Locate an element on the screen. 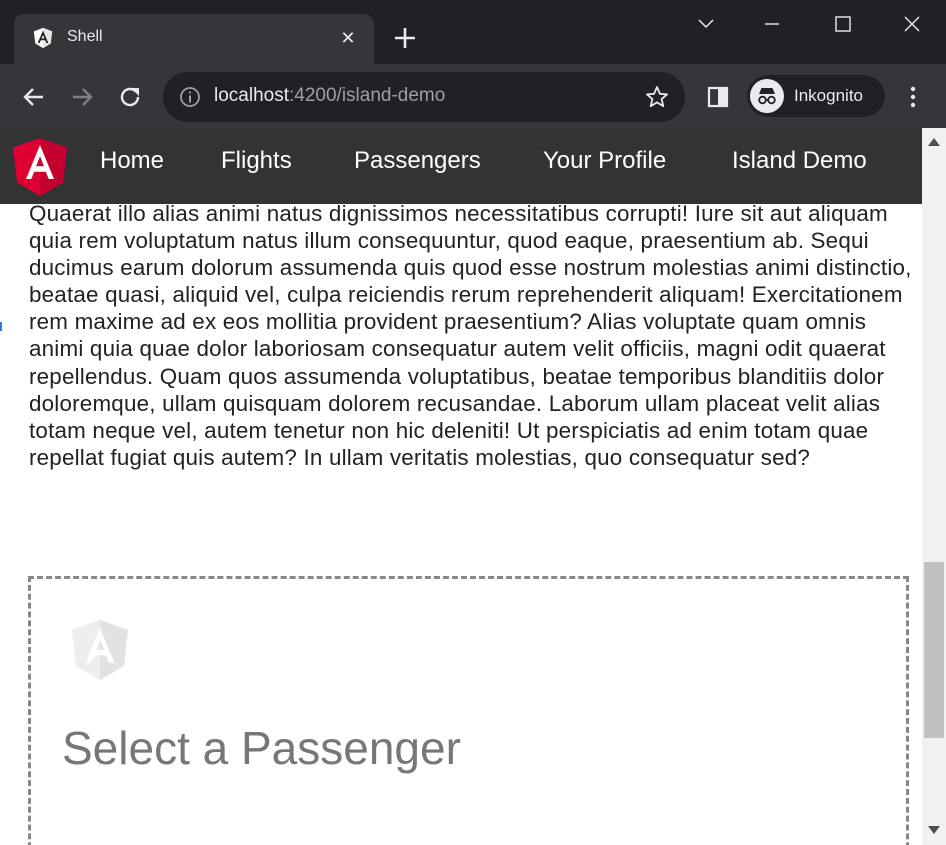 The width and height of the screenshot is (946, 845). island-heading: Select a Passenger is located at coordinates (261, 748).